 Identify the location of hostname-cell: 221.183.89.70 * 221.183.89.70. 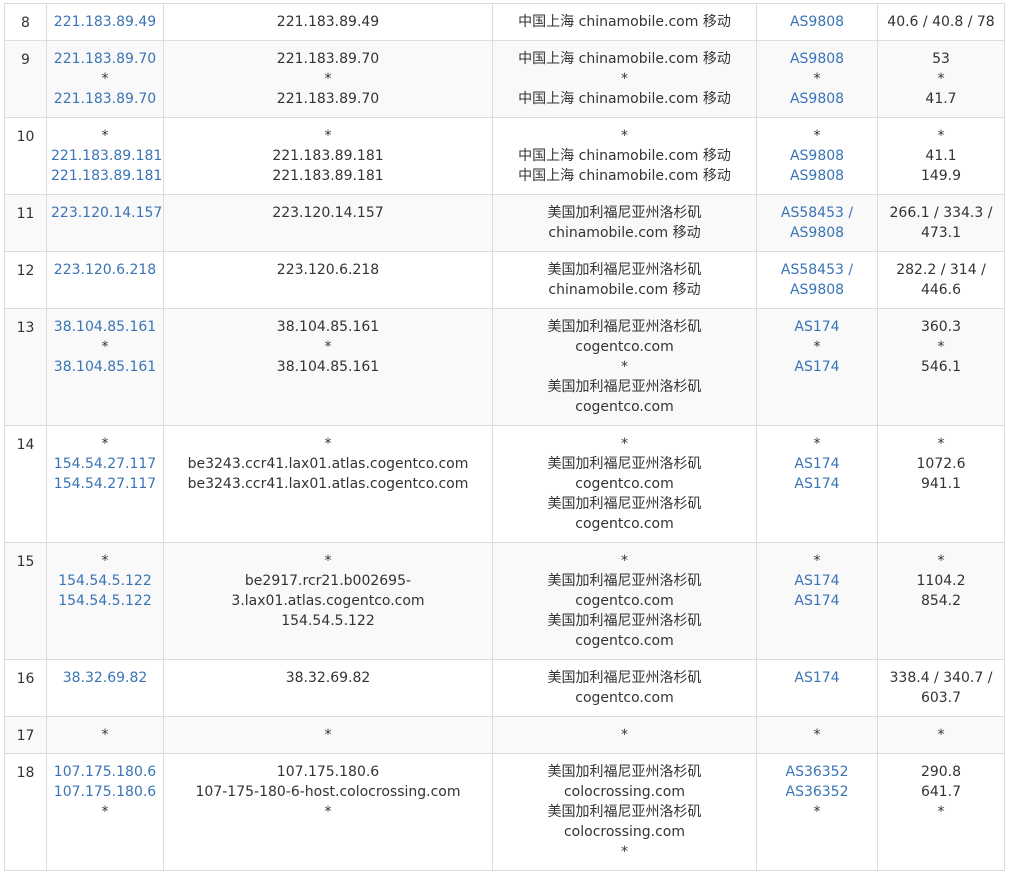
(328, 79).